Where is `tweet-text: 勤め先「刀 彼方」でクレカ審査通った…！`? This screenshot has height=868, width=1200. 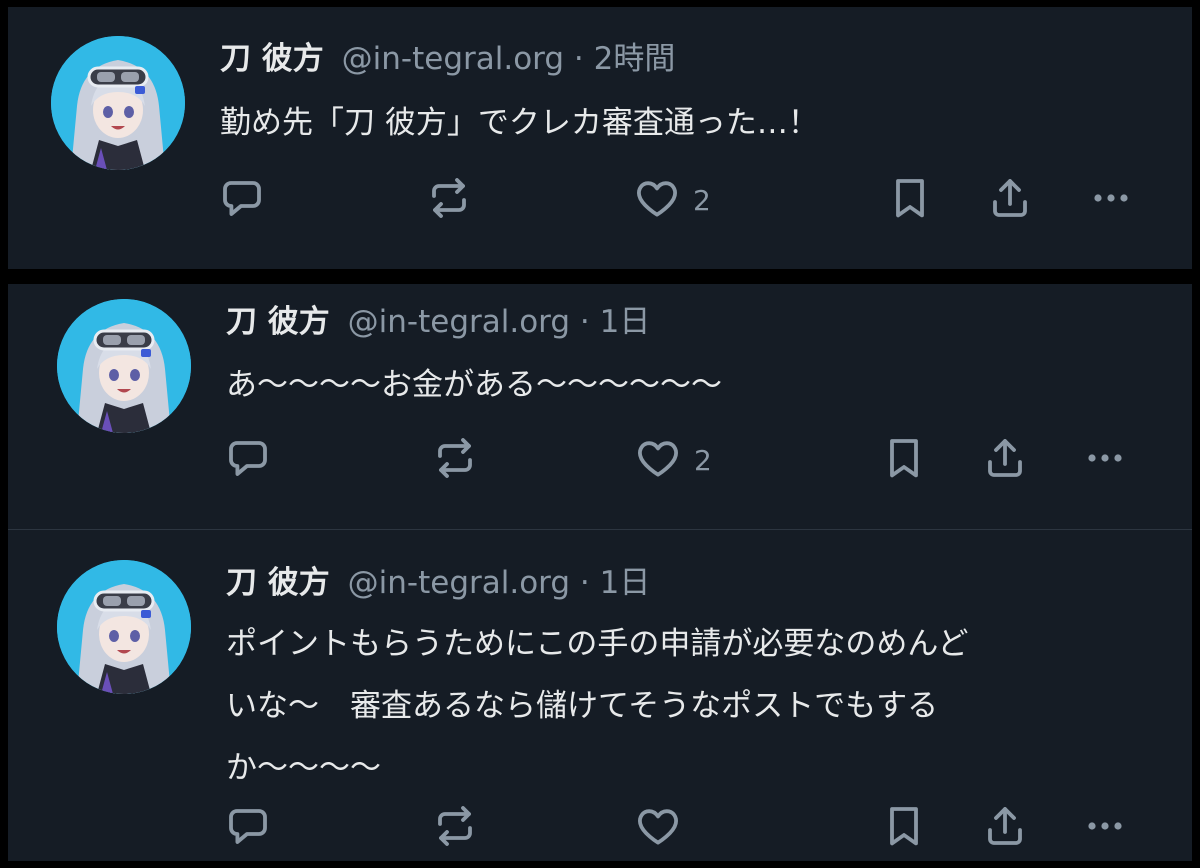 tweet-text: 勤め先「刀 彼方」でクレカ審査通った…！ is located at coordinates (519, 123).